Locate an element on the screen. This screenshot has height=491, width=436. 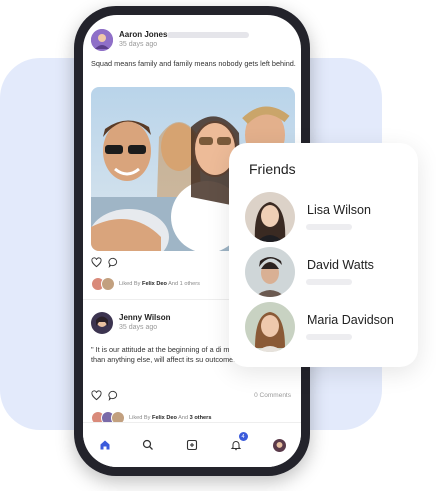
friend-name: Maria Davidson is located at coordinates (350, 320).